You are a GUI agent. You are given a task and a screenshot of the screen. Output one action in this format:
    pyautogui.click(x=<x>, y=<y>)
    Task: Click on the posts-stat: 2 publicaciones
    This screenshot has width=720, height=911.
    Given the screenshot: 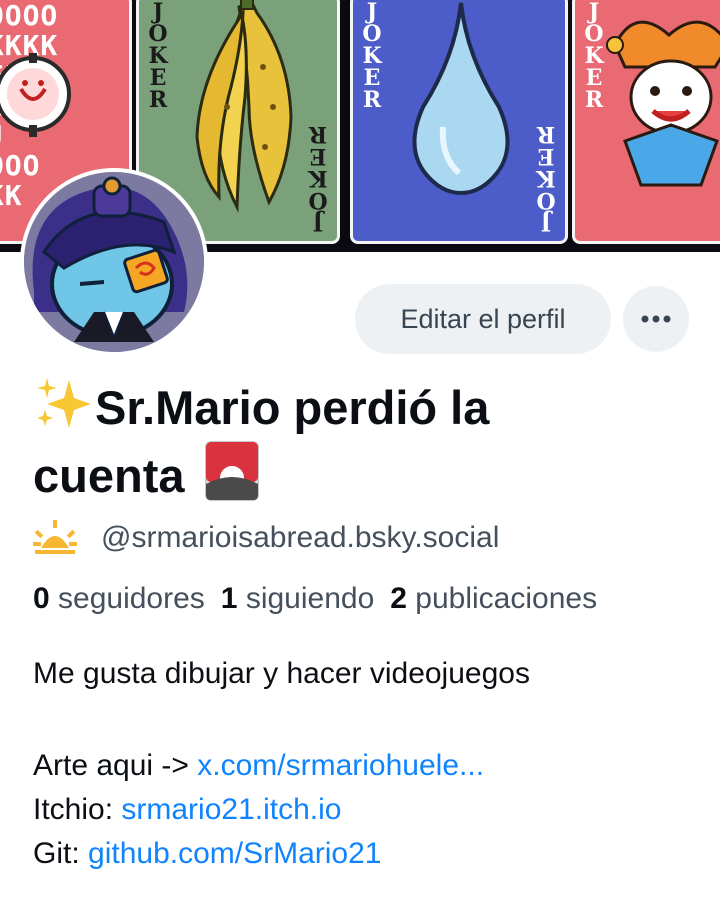 What is the action you would take?
    pyautogui.click(x=493, y=598)
    